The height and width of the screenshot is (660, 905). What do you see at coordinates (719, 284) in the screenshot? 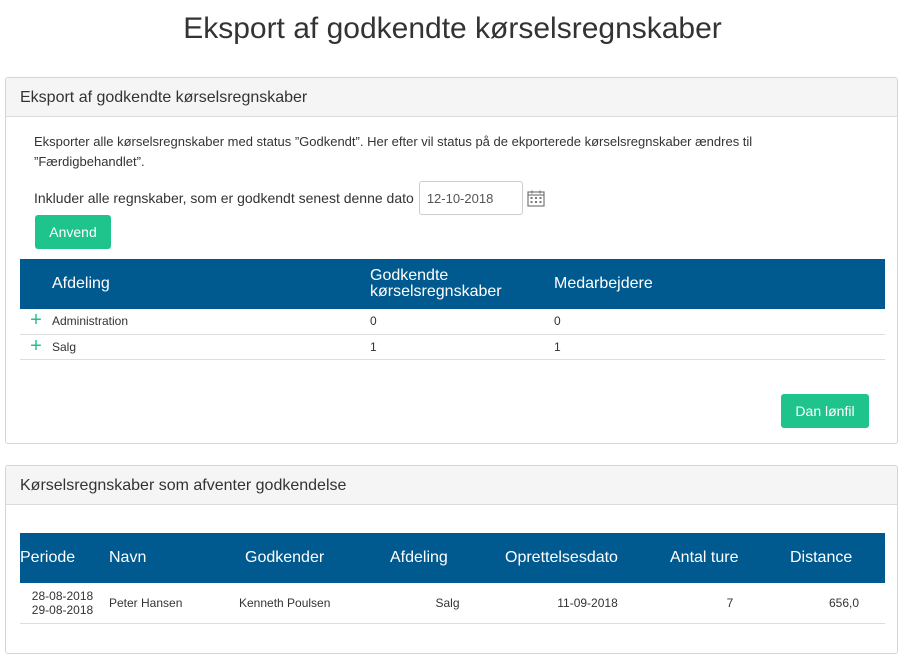
I see `header-employees: Medarbejdere` at bounding box center [719, 284].